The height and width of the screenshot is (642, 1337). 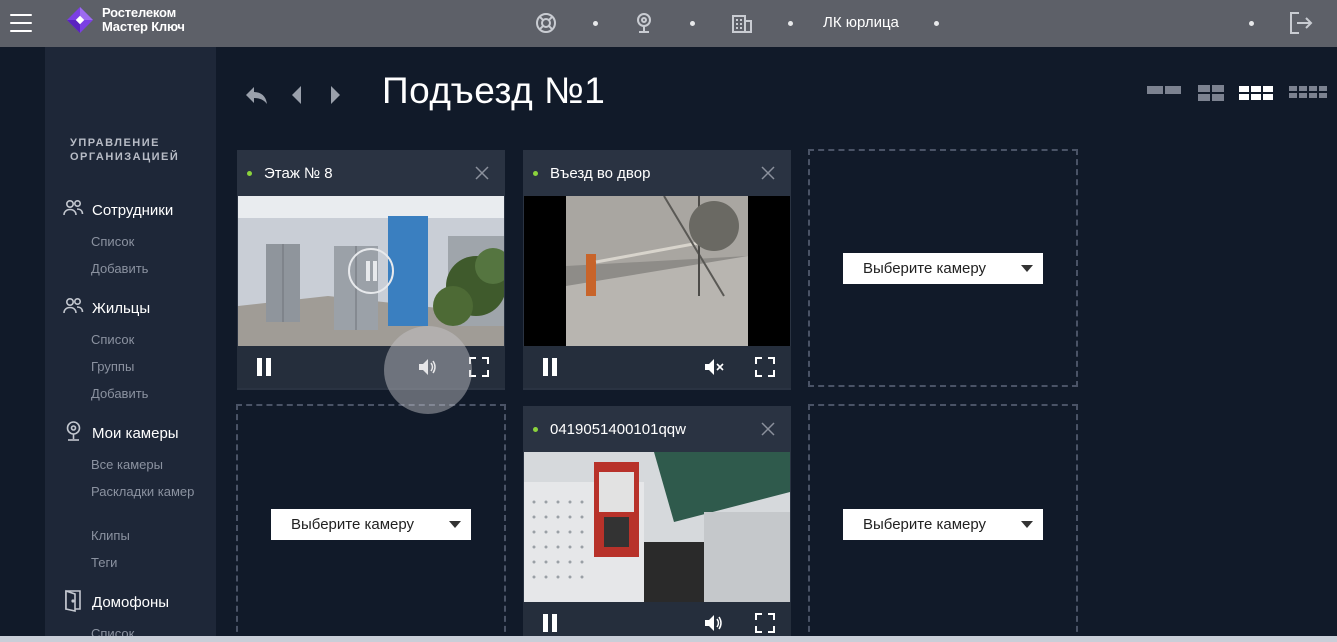 What do you see at coordinates (668, 23) in the screenshot?
I see `top-bar: Ростелеком Мастер Ключ ЛК юрлица` at bounding box center [668, 23].